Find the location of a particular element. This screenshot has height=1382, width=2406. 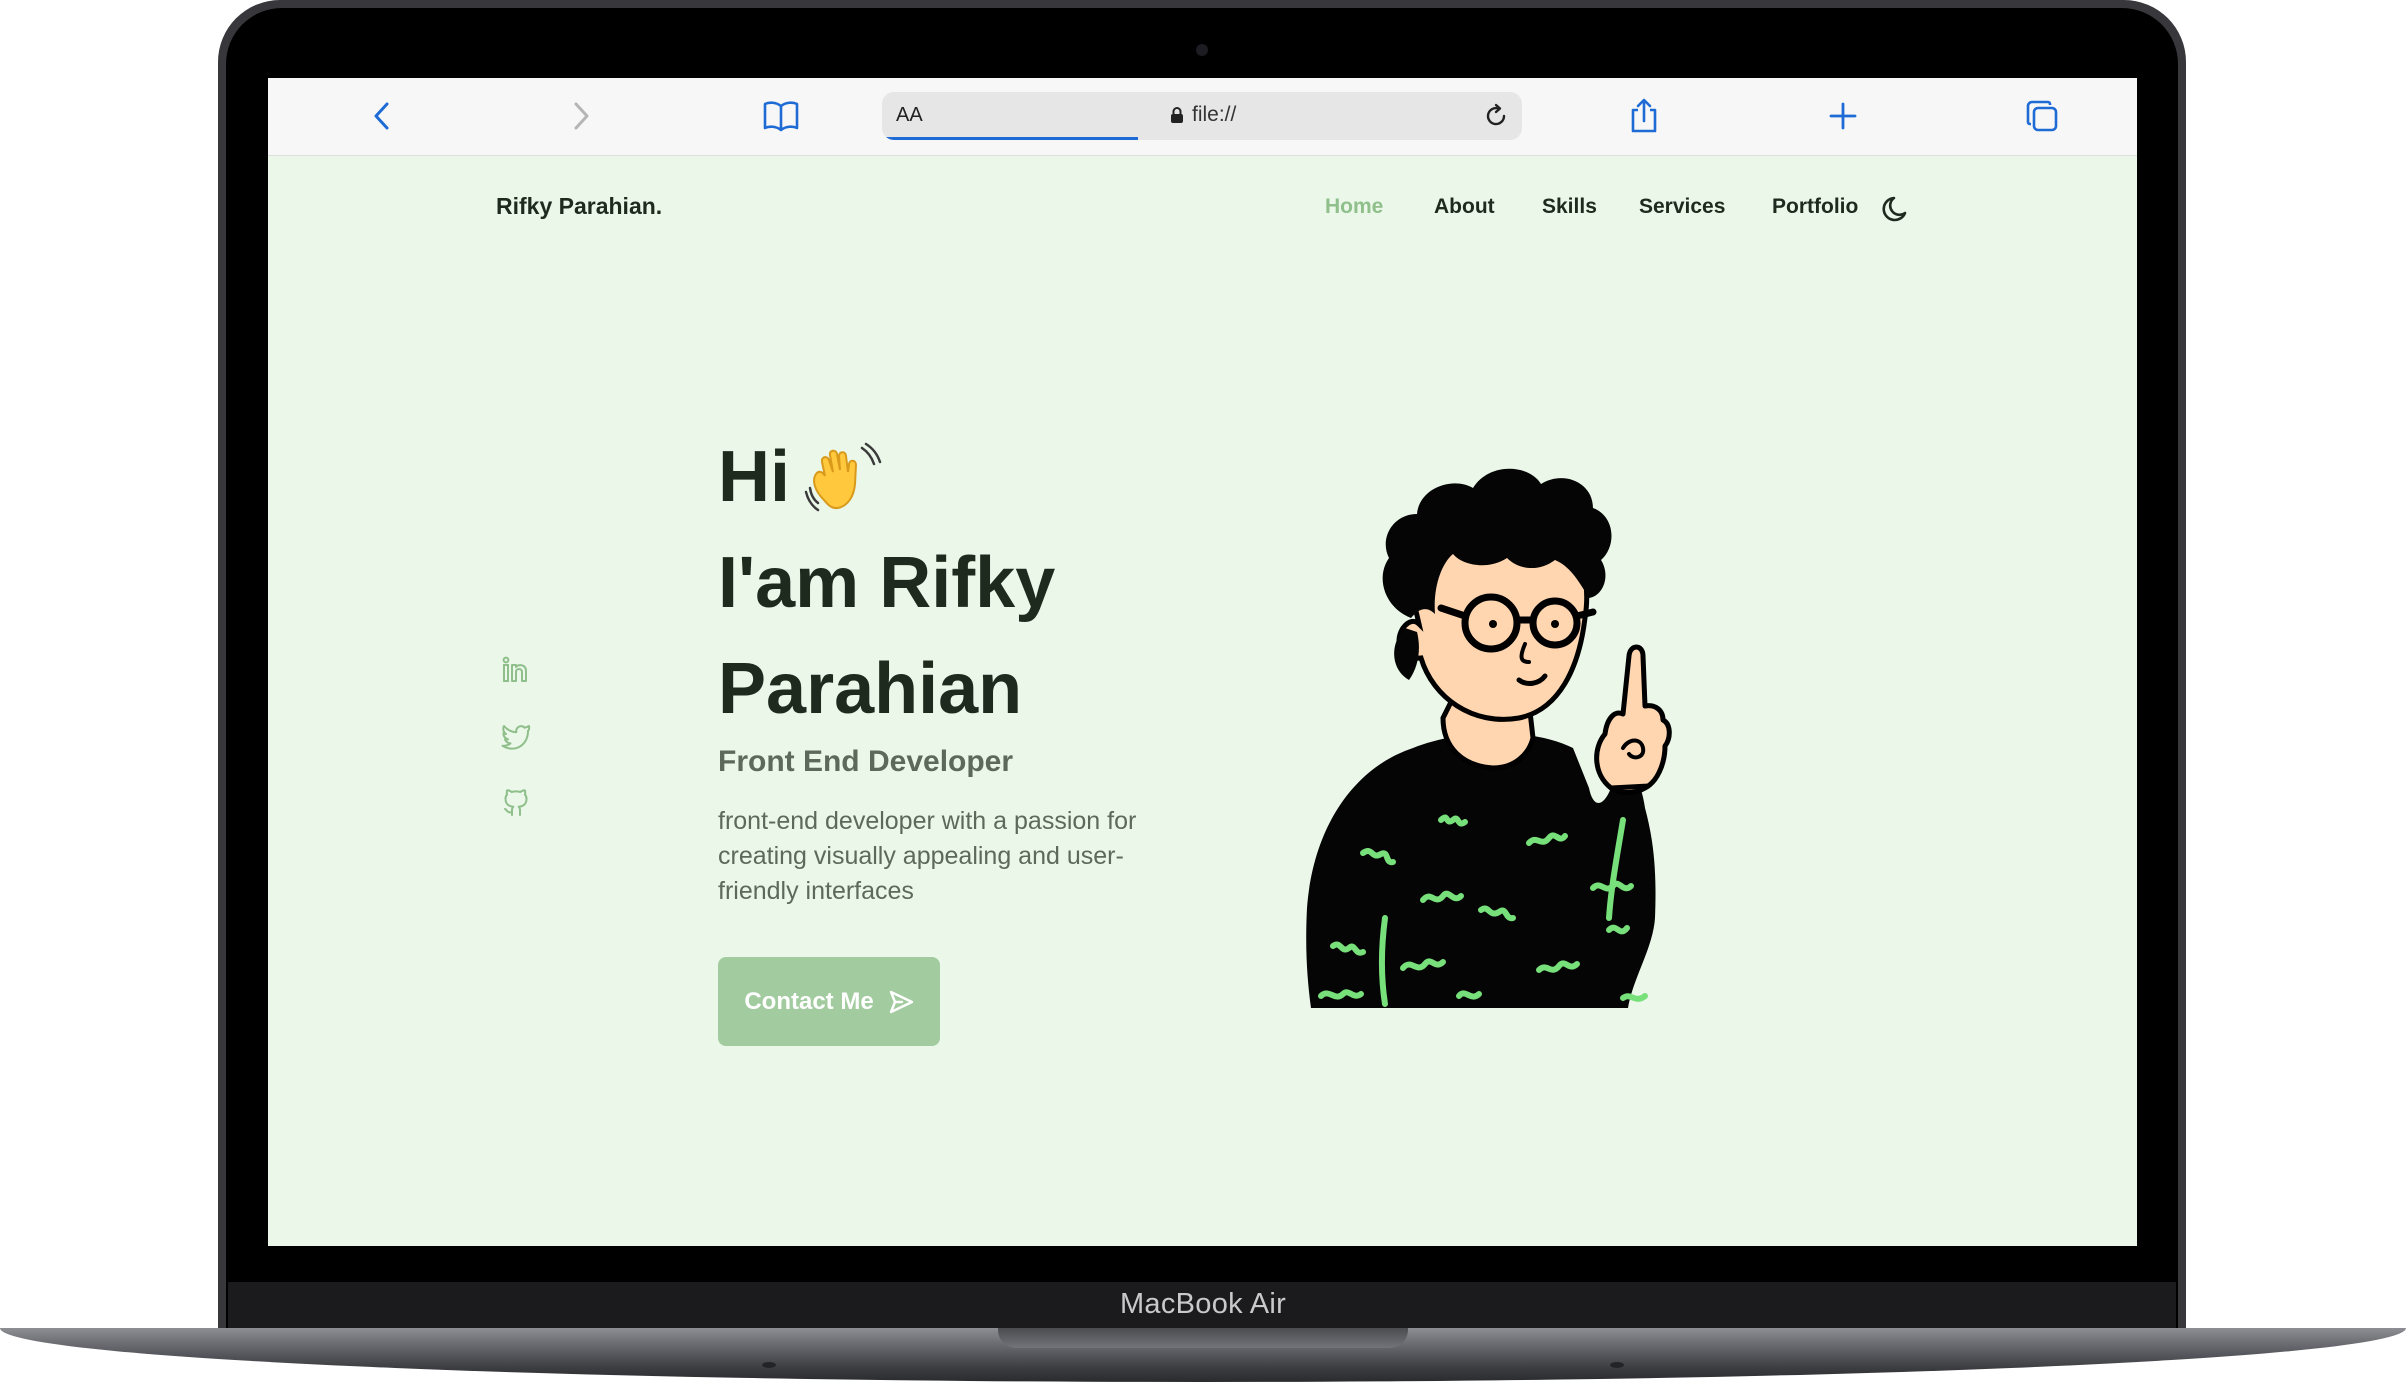

bookmarks-button is located at coordinates (781, 116).